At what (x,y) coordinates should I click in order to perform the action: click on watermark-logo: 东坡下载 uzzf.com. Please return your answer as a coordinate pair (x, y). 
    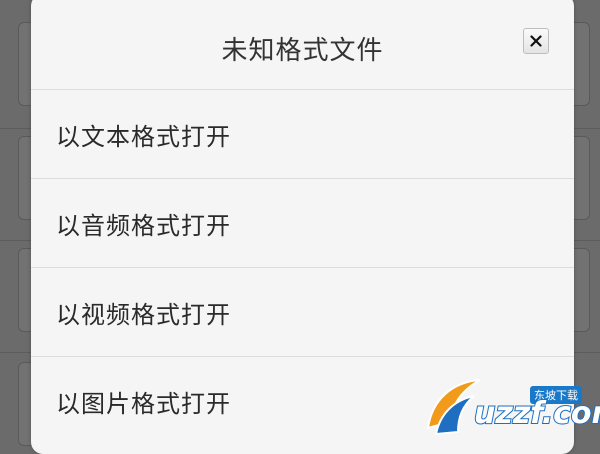
    Looking at the image, I should click on (509, 405).